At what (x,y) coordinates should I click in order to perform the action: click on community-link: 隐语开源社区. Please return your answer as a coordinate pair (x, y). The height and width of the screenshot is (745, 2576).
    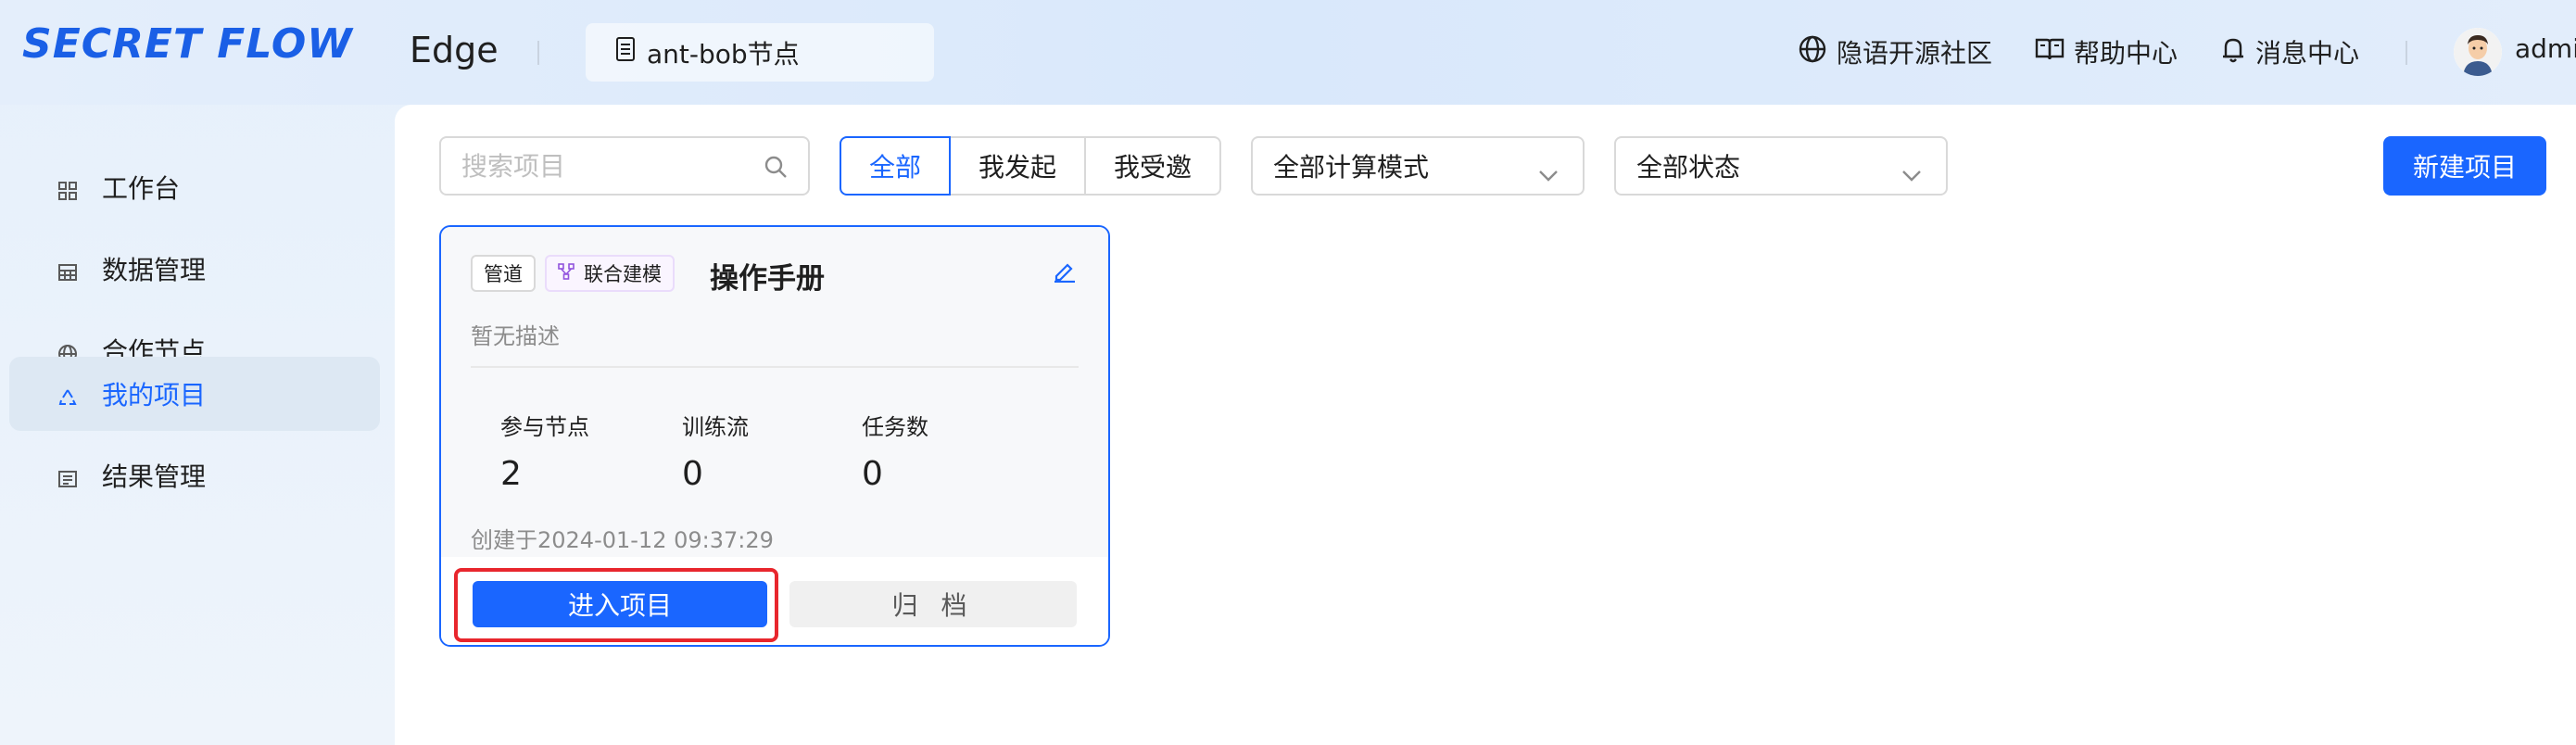
    Looking at the image, I should click on (1895, 51).